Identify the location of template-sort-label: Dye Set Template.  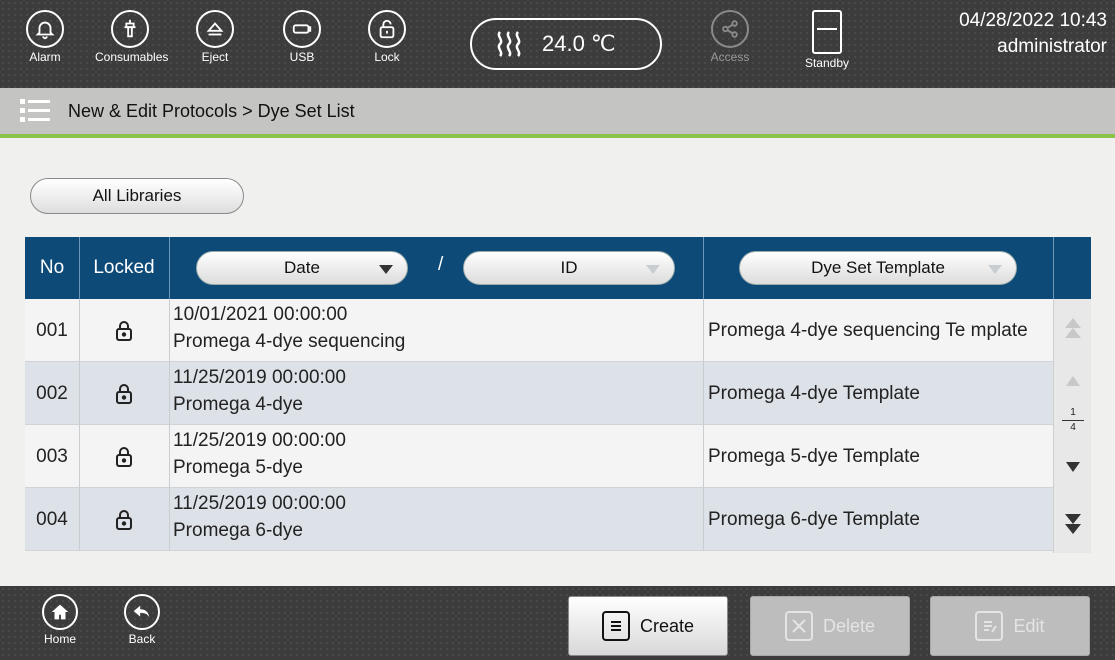
(878, 267).